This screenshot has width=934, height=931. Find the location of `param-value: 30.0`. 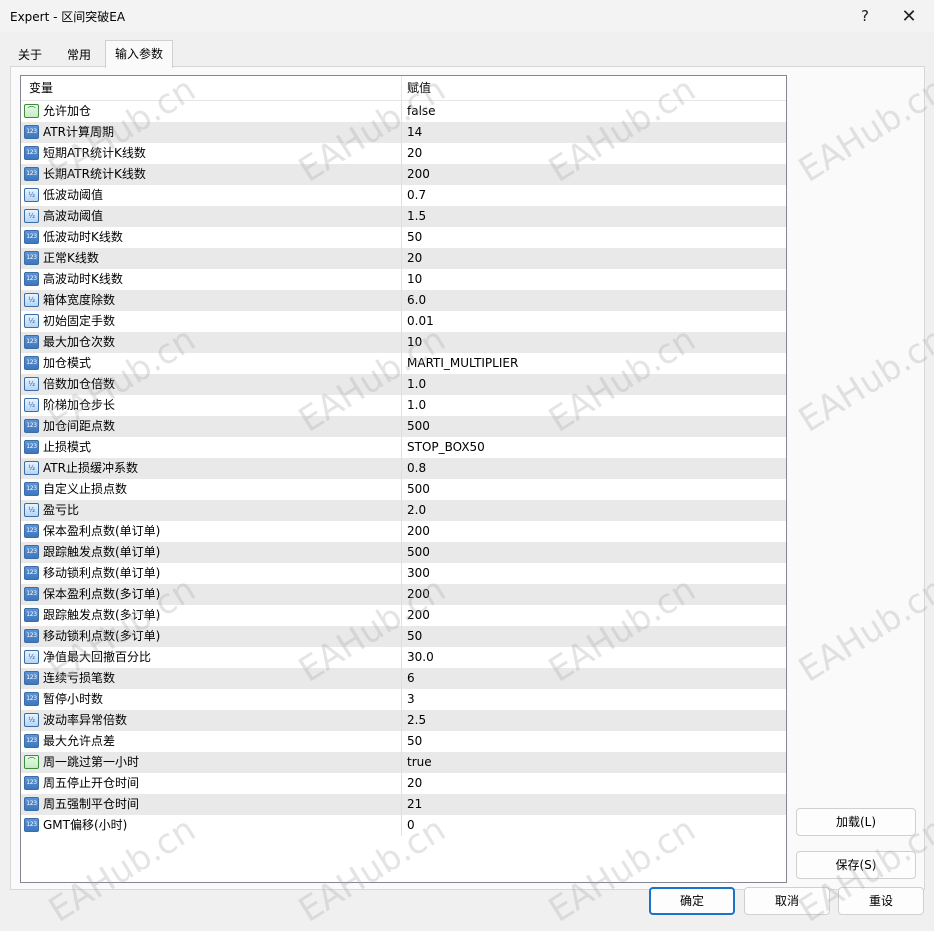

param-value: 30.0 is located at coordinates (420, 657).